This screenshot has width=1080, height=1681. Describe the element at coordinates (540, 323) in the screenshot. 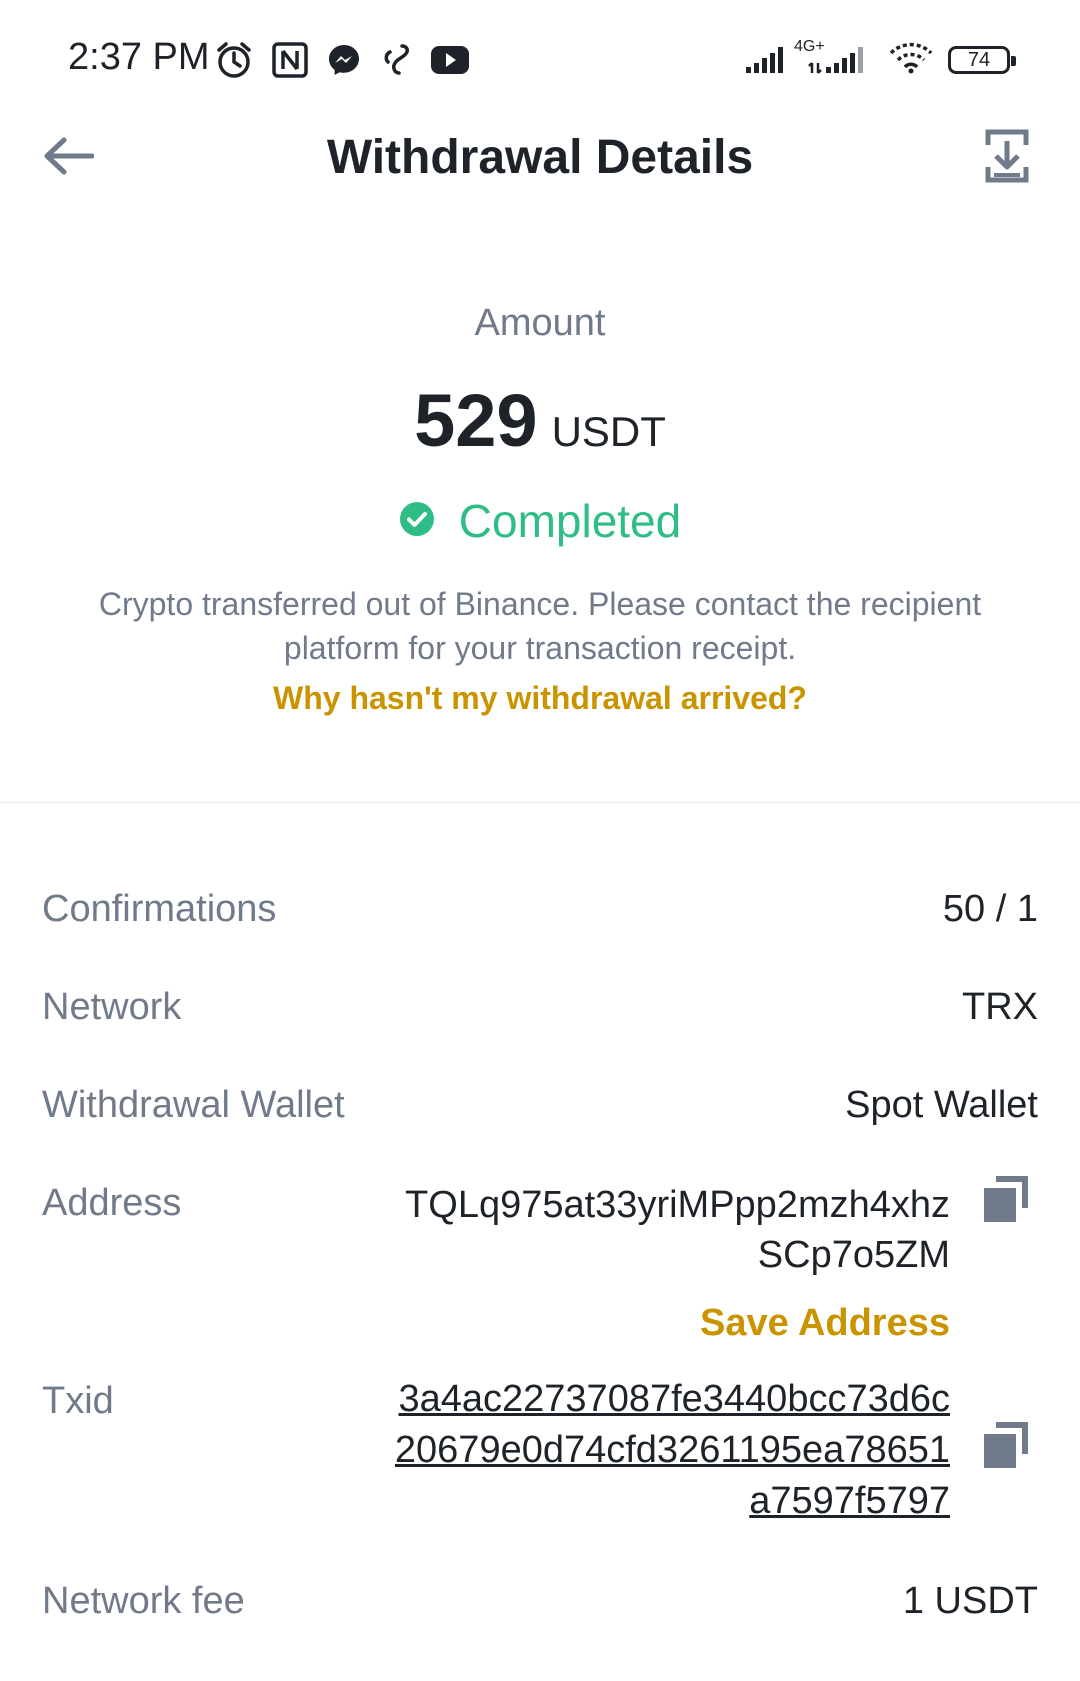

I see `amount-label: Amount` at that location.